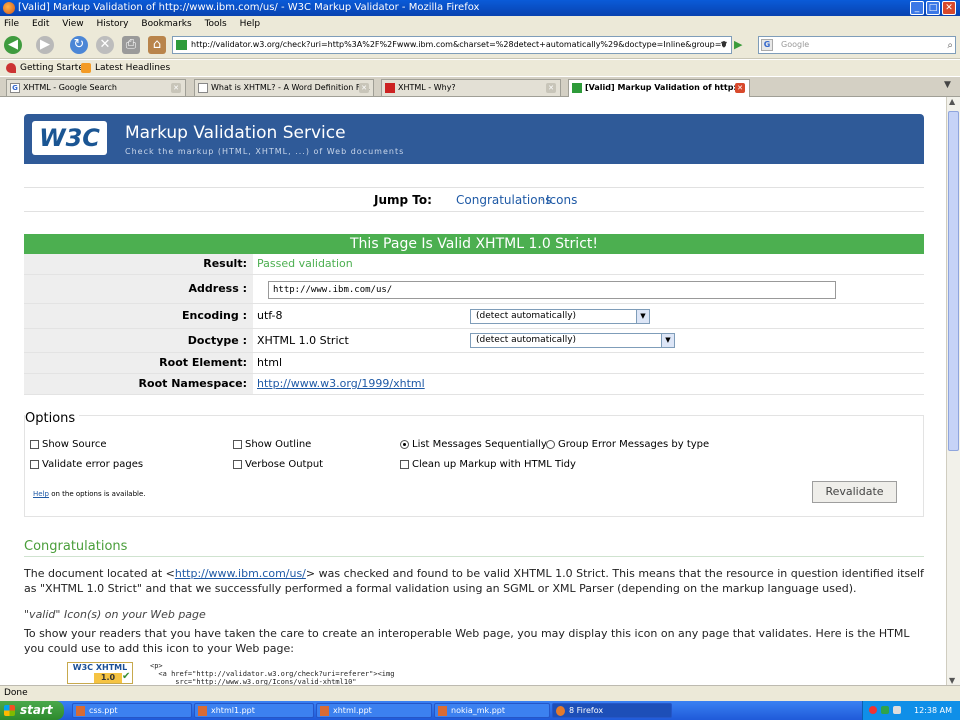 The height and width of the screenshot is (720, 960). Describe the element at coordinates (89, 494) in the screenshot. I see `help-note: Help on the options is available.` at that location.